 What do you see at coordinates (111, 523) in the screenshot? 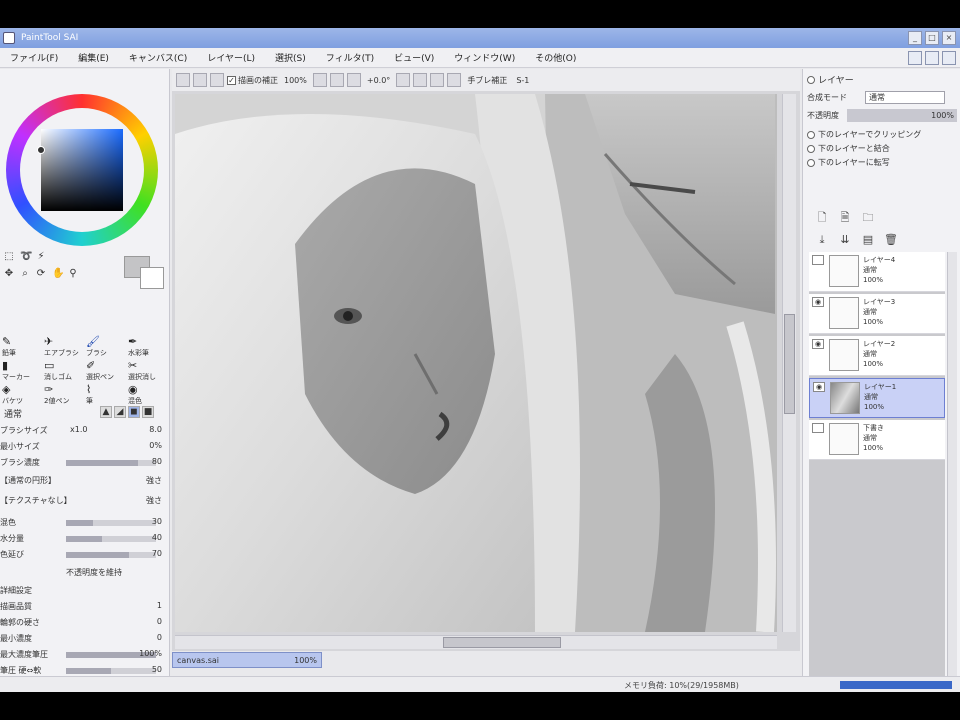
I see `blending-slider` at bounding box center [111, 523].